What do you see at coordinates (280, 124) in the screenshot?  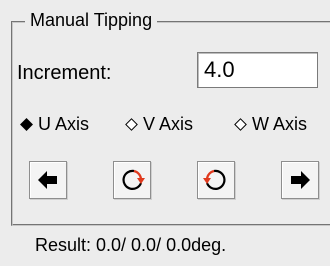 I see `radio-w-axis-label: W Axis` at bounding box center [280, 124].